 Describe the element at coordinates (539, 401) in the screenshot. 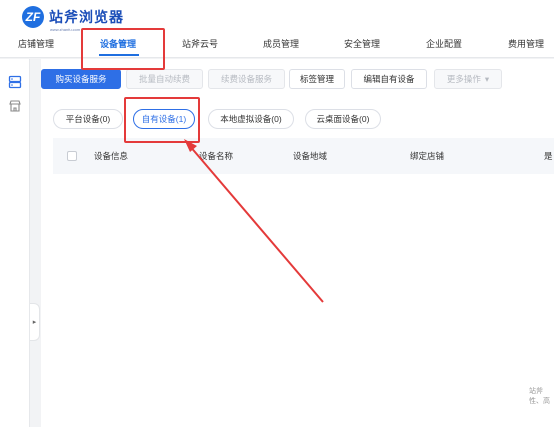

I see `footer-note-line-2: 性、高` at that location.